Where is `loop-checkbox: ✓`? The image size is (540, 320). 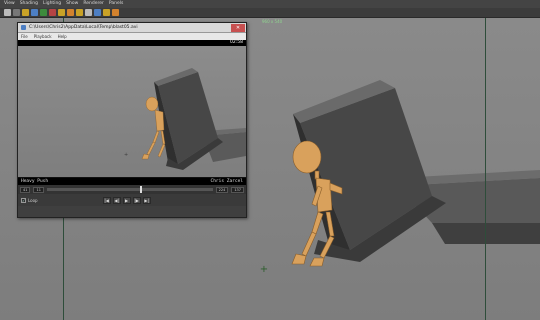 loop-checkbox: ✓ is located at coordinates (23, 200).